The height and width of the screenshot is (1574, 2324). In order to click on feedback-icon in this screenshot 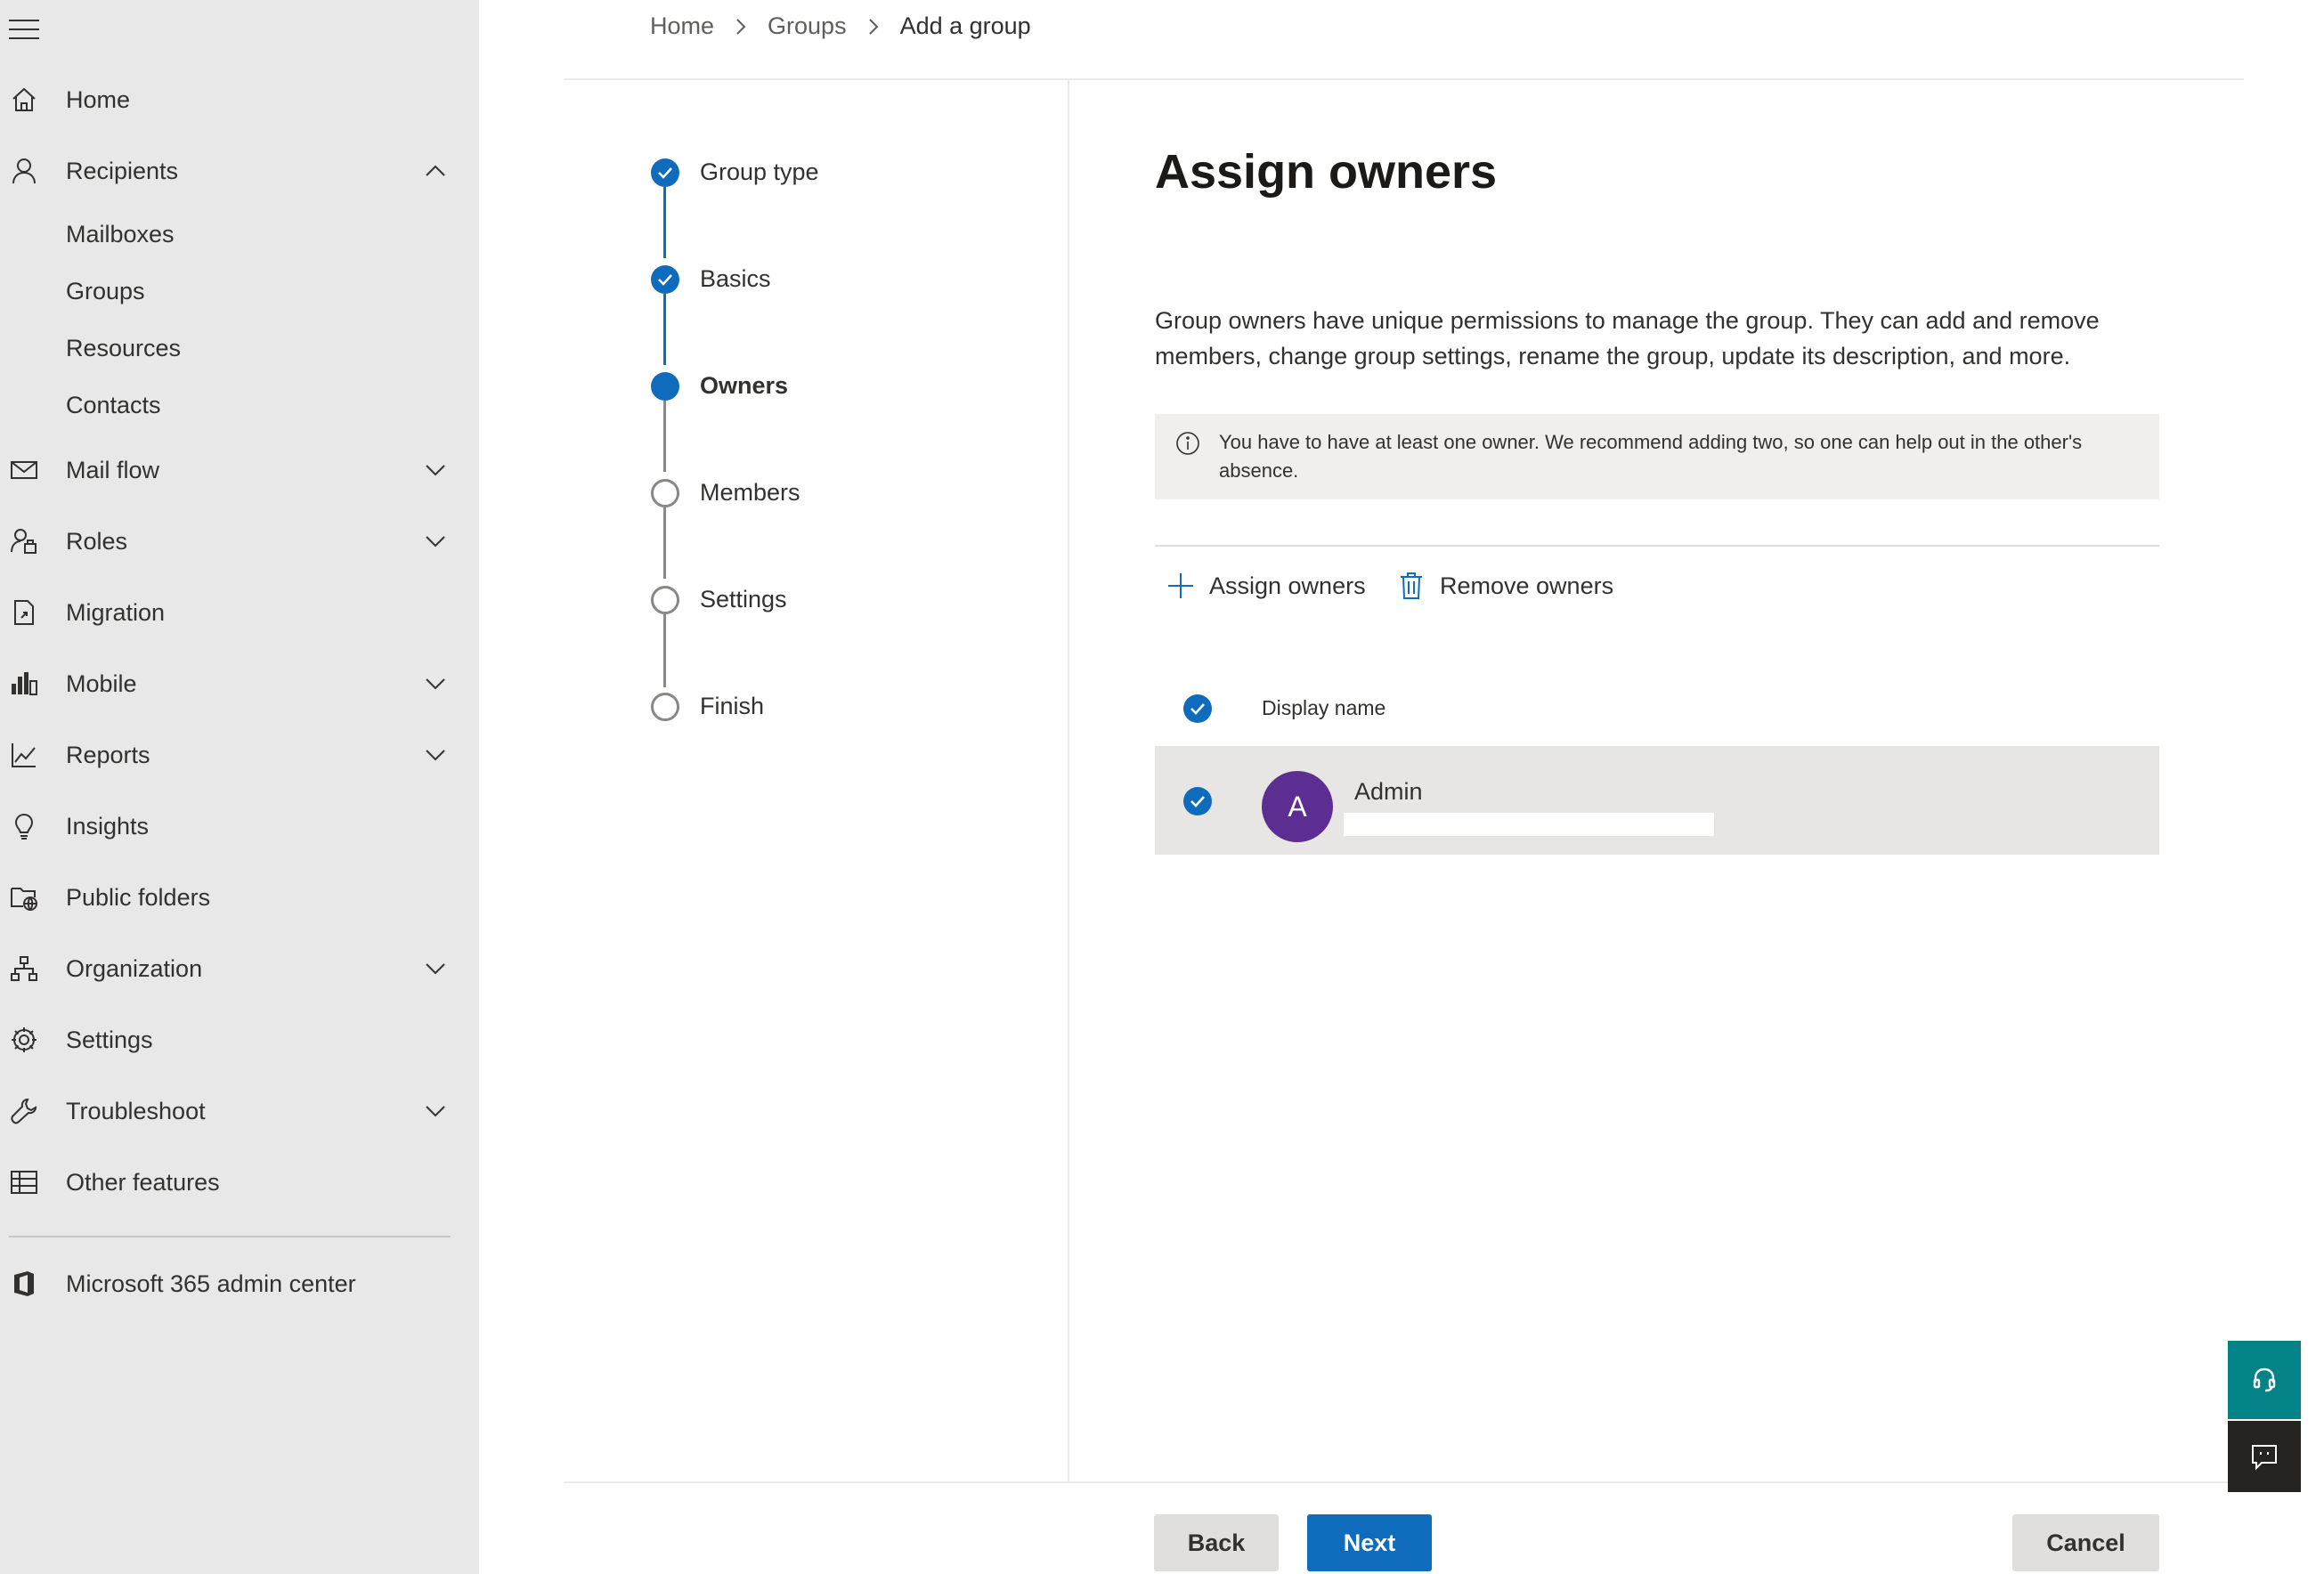, I will do `click(2264, 1458)`.